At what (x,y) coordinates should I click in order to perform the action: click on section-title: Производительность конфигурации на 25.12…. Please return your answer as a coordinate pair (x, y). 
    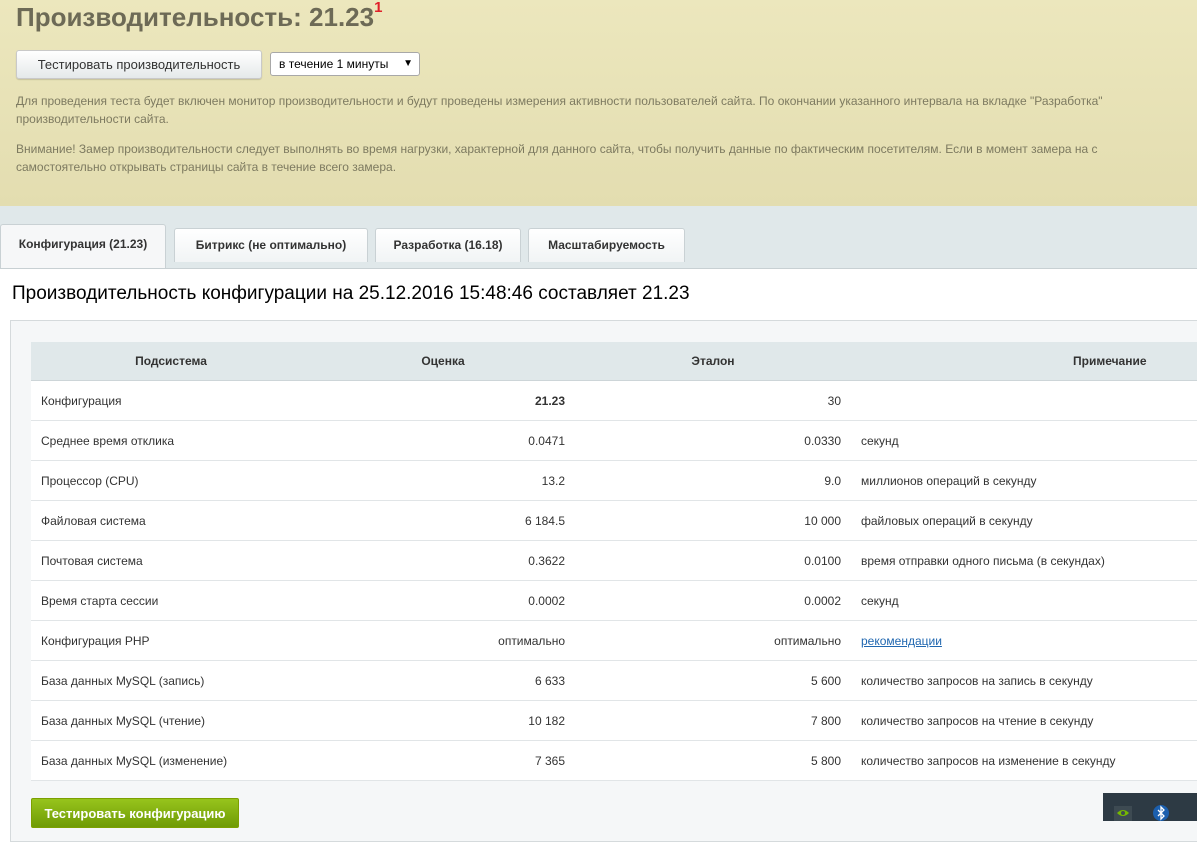
    Looking at the image, I should click on (351, 293).